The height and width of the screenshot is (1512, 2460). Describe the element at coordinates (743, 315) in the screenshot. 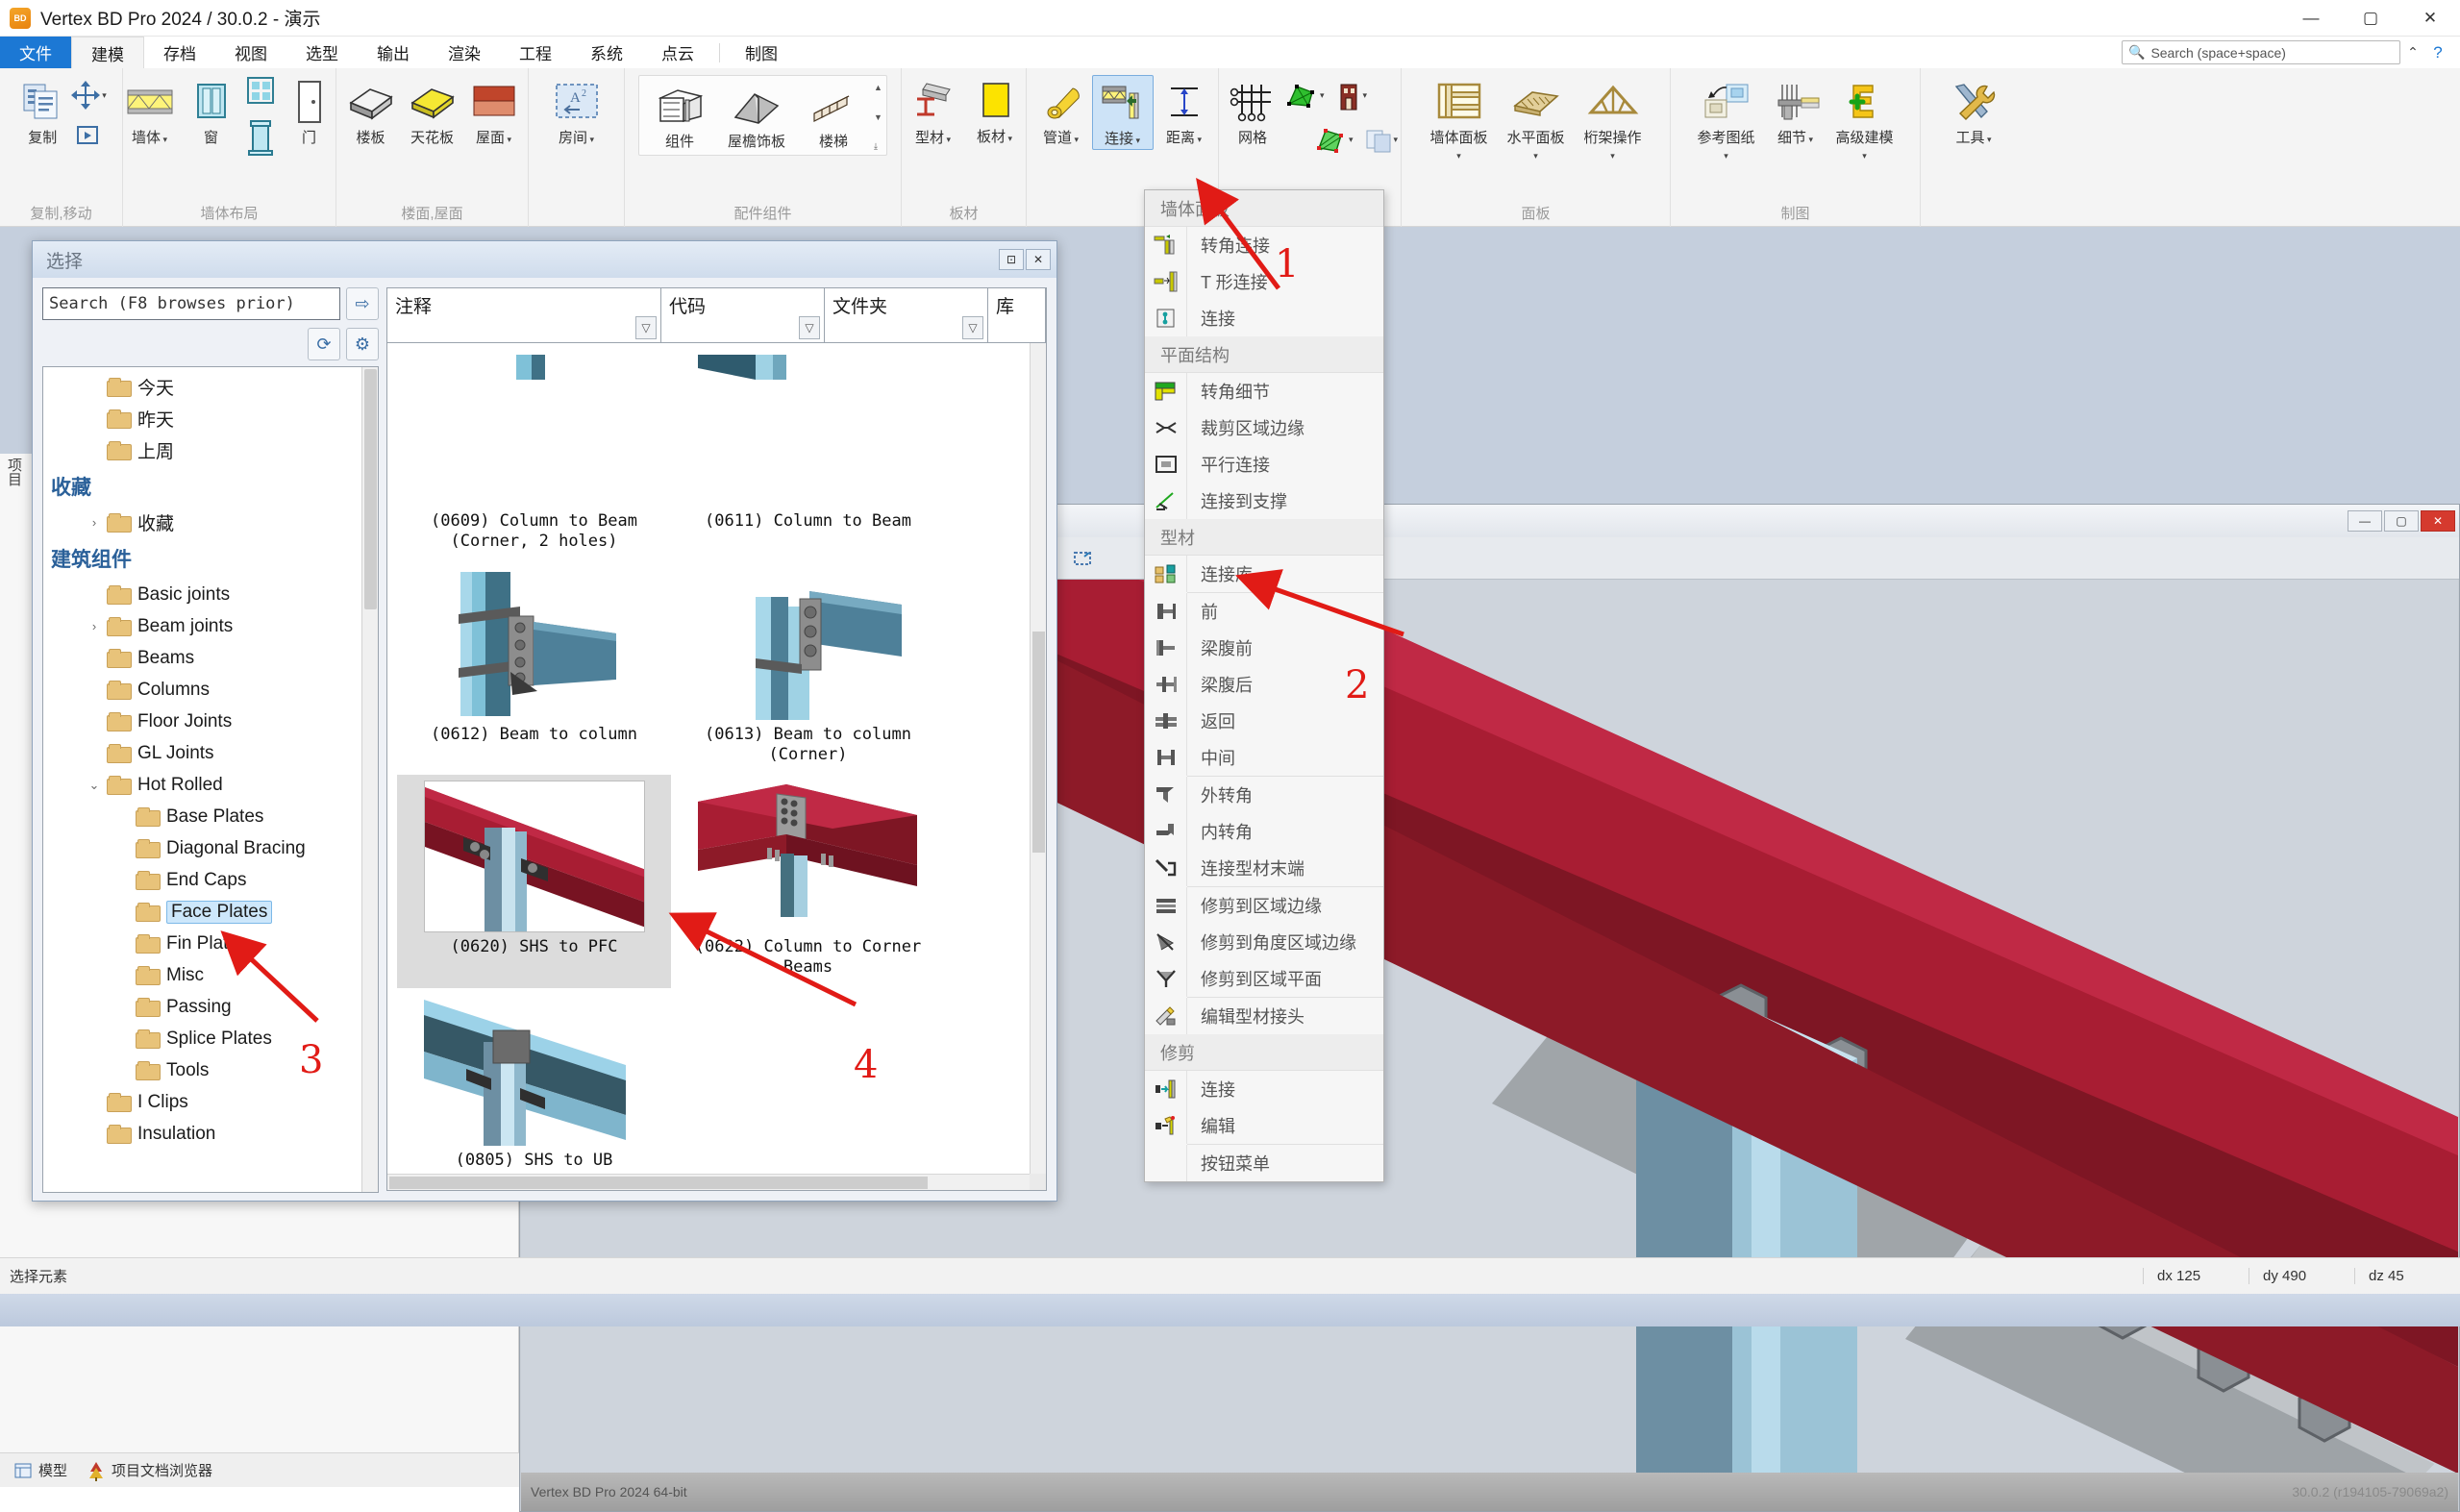

I see `column-header-1: 代码 ▽` at that location.